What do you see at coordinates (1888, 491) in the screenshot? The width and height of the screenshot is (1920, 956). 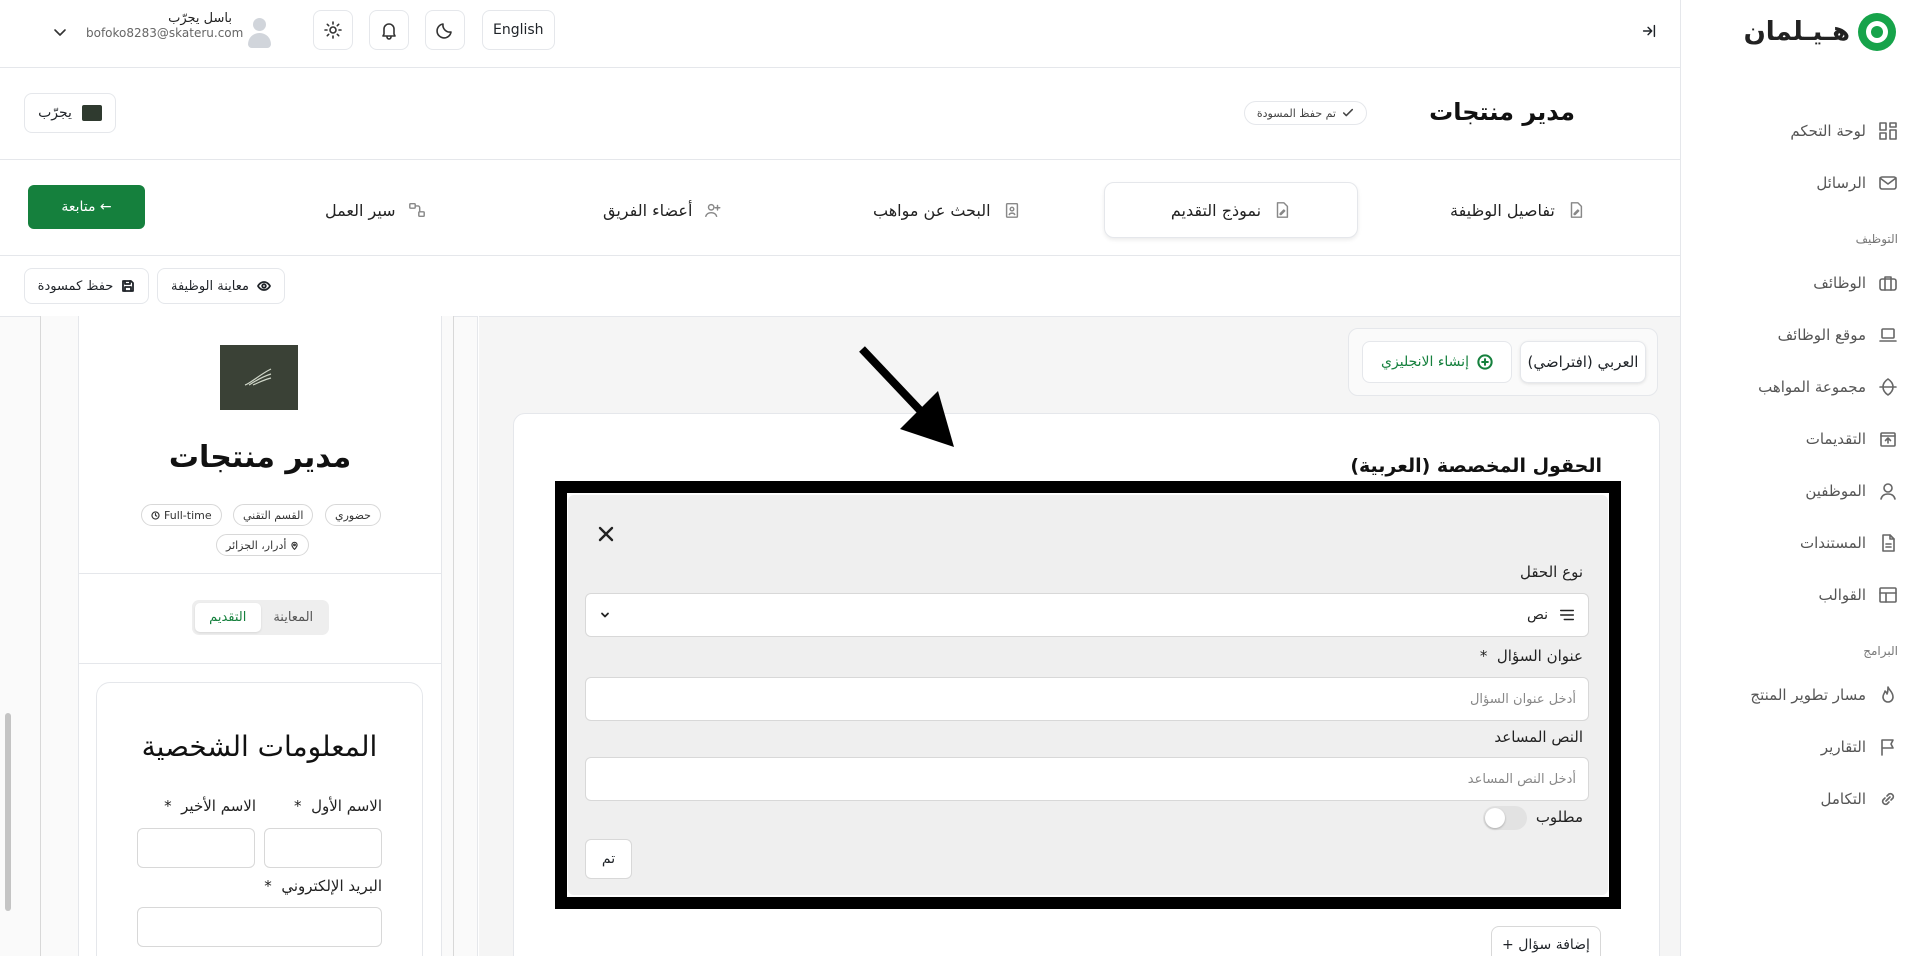 I see `user-icon` at bounding box center [1888, 491].